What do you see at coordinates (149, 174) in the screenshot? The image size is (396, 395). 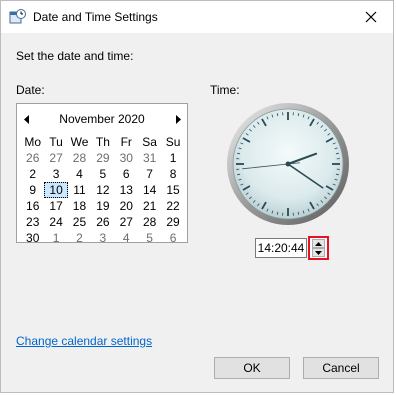 I see `calendar-day: 7` at bounding box center [149, 174].